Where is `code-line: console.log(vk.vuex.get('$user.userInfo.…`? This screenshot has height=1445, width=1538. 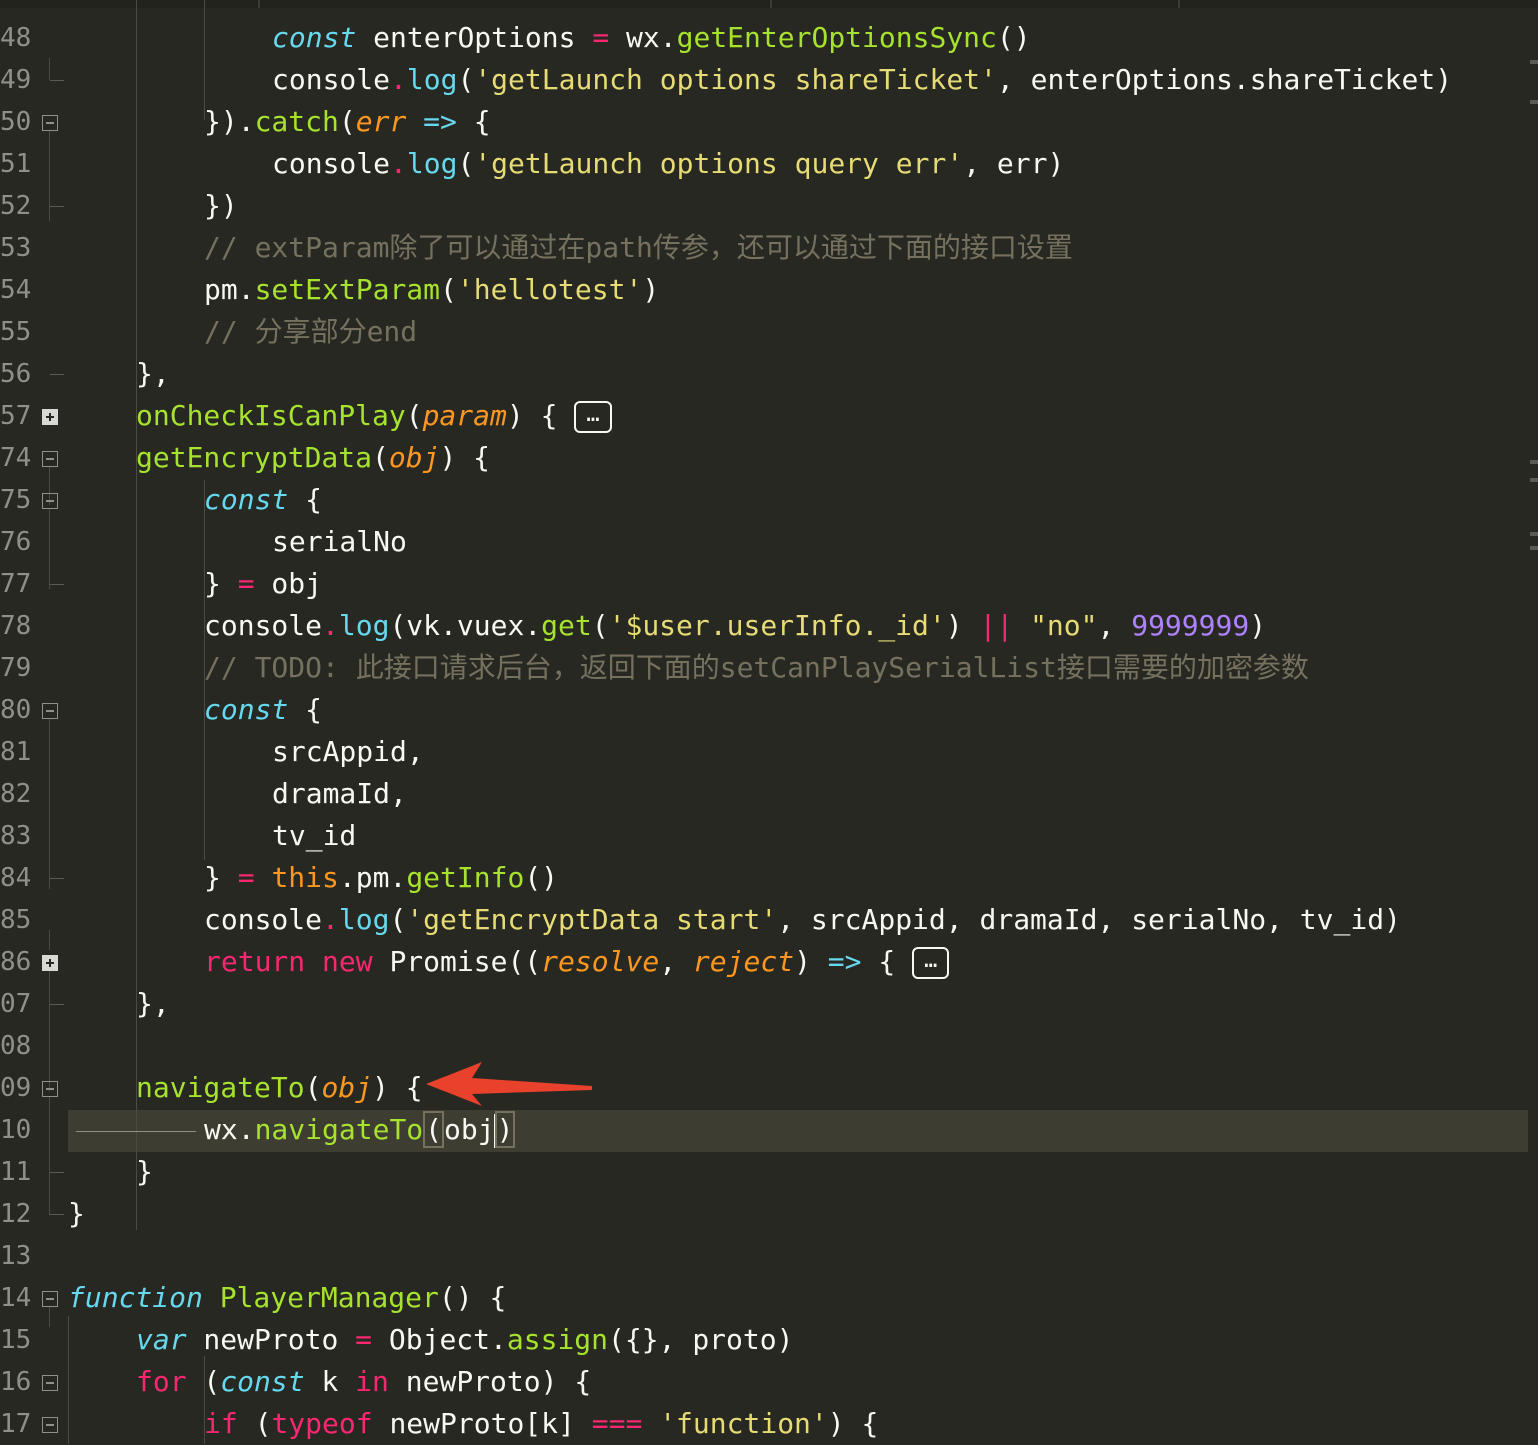 code-line: console.log(vk.vuex.get('$user.userInfo.… is located at coordinates (735, 626).